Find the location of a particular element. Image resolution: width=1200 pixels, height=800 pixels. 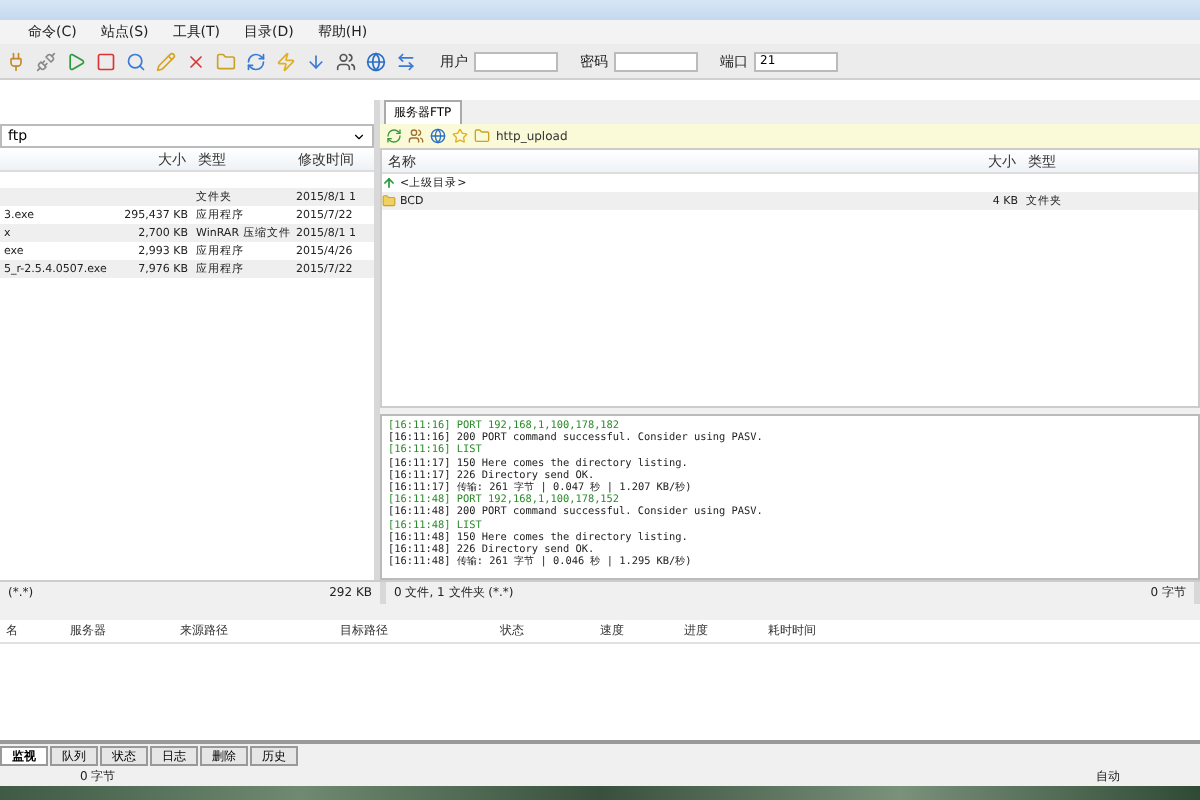

plug-icon is located at coordinates (16, 61).